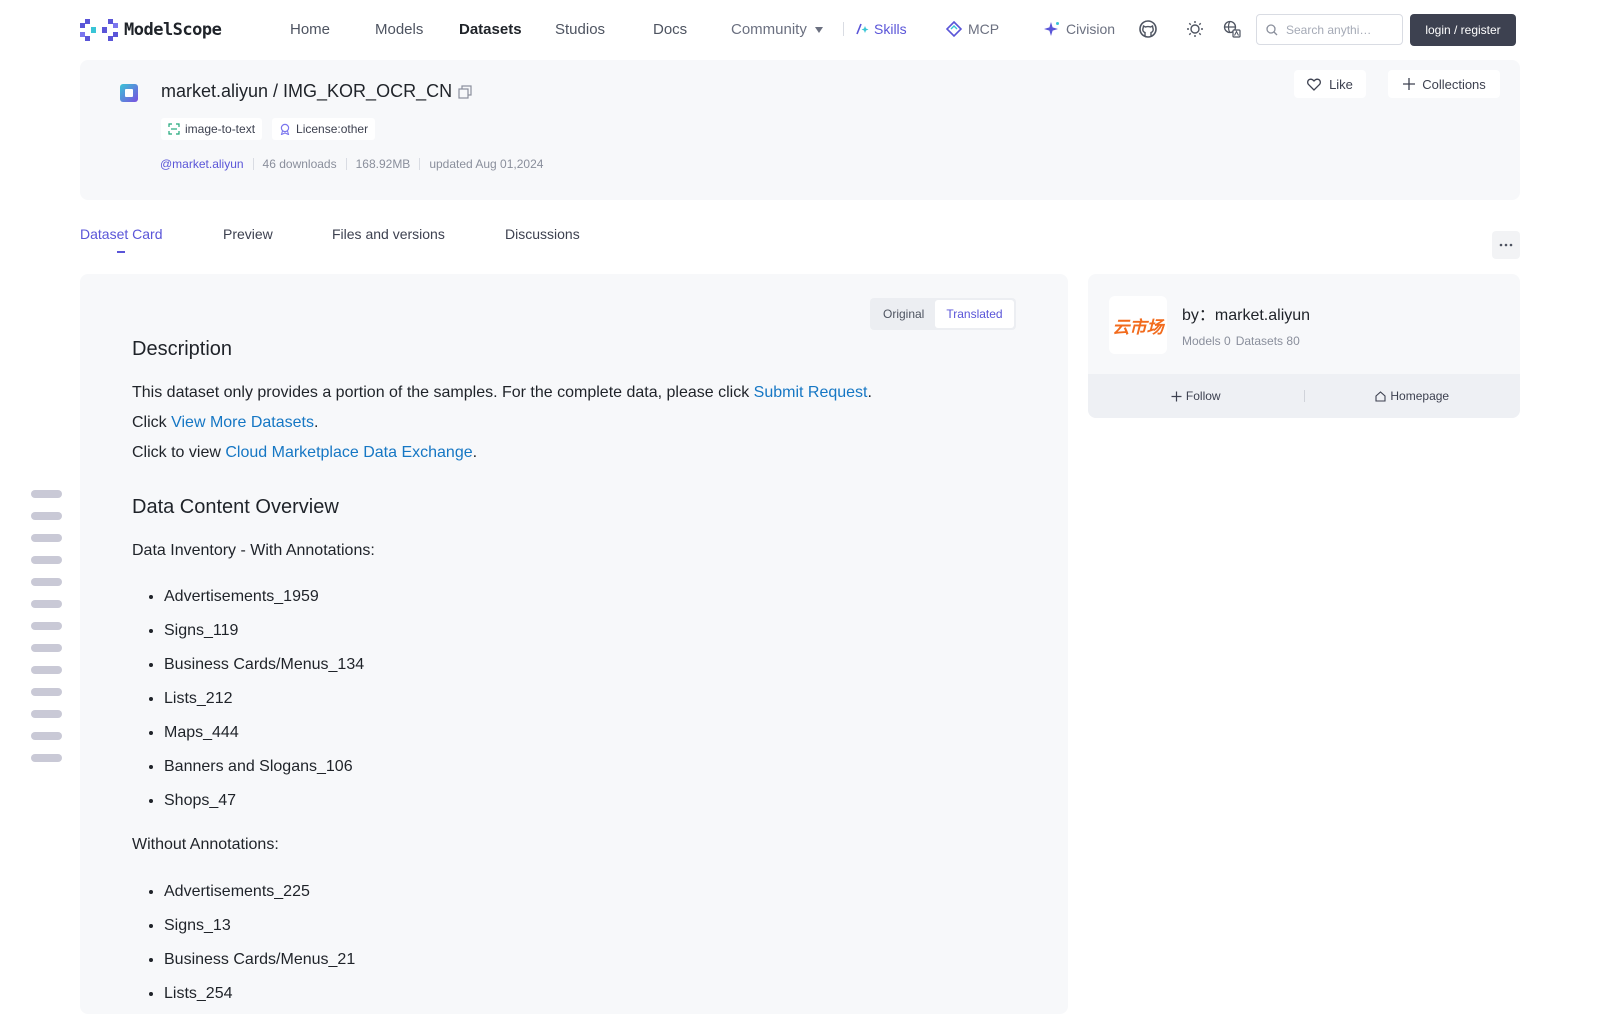  Describe the element at coordinates (202, 164) in the screenshot. I see `author-link: @market.aliyun` at that location.